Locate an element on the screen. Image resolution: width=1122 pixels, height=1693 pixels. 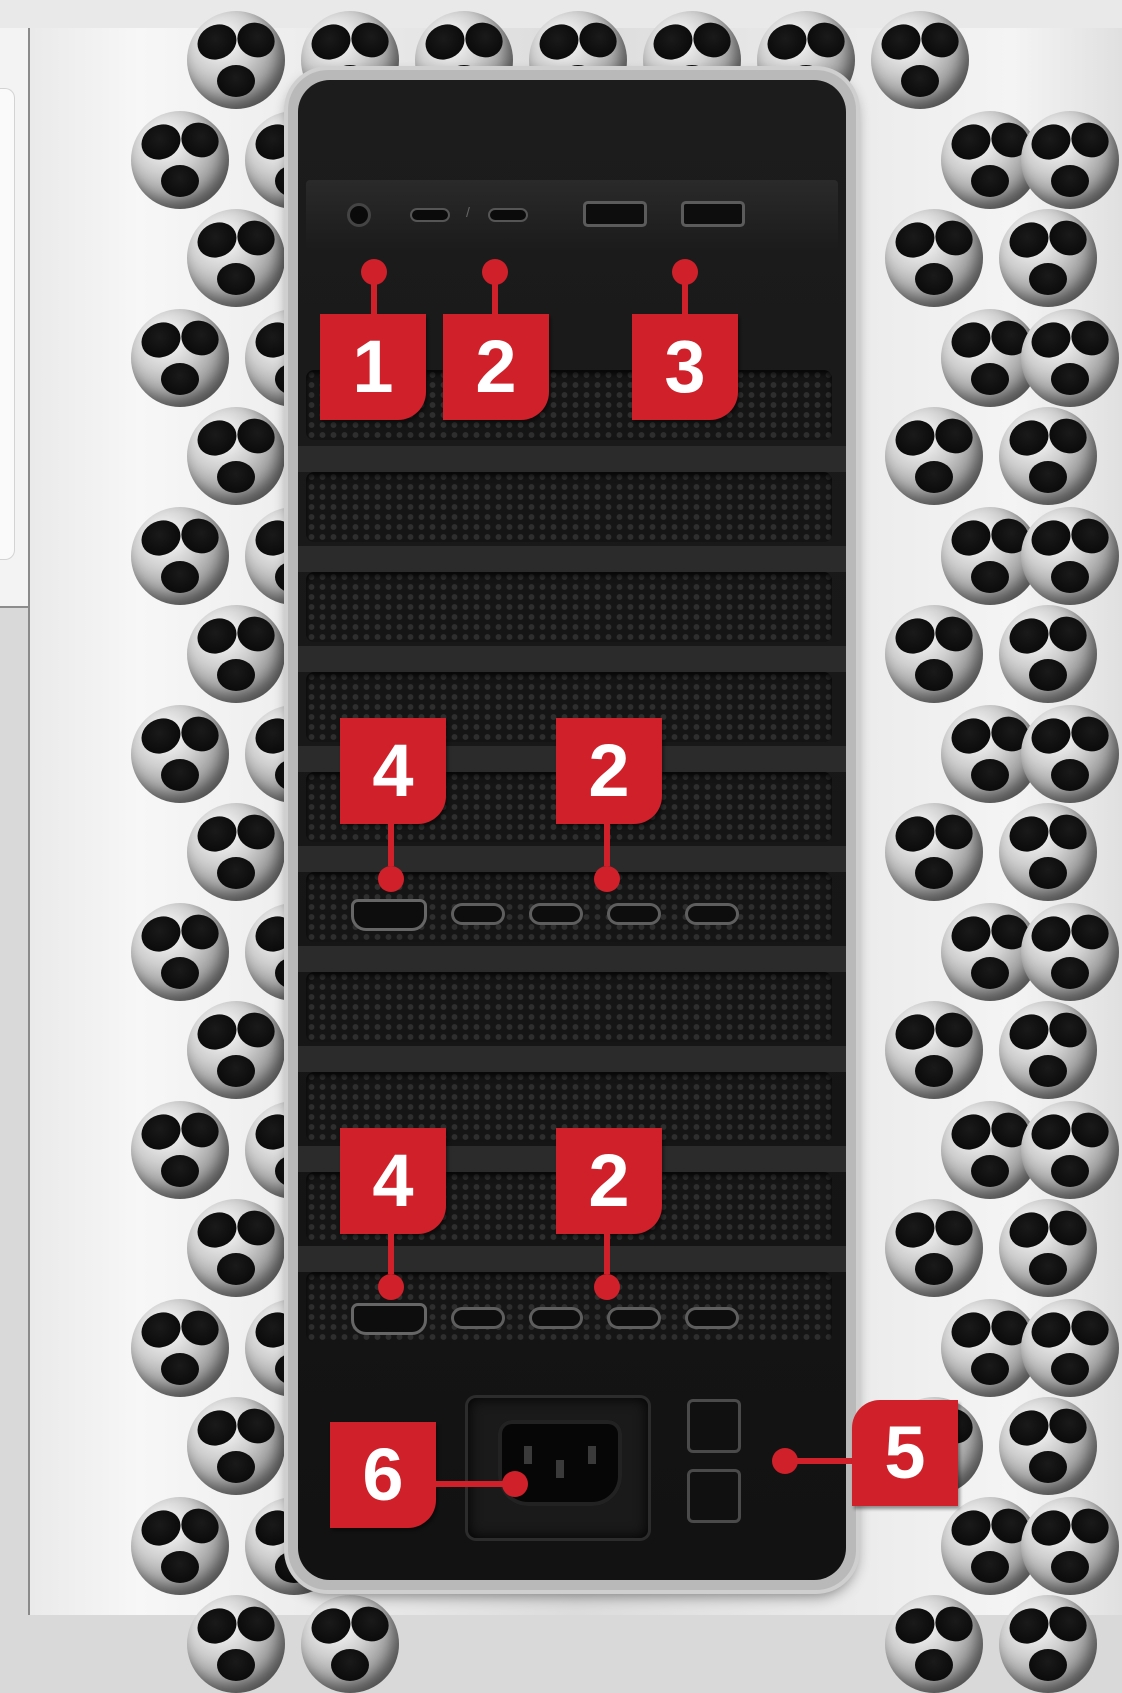
side-panel is located at coordinates (15, 318).